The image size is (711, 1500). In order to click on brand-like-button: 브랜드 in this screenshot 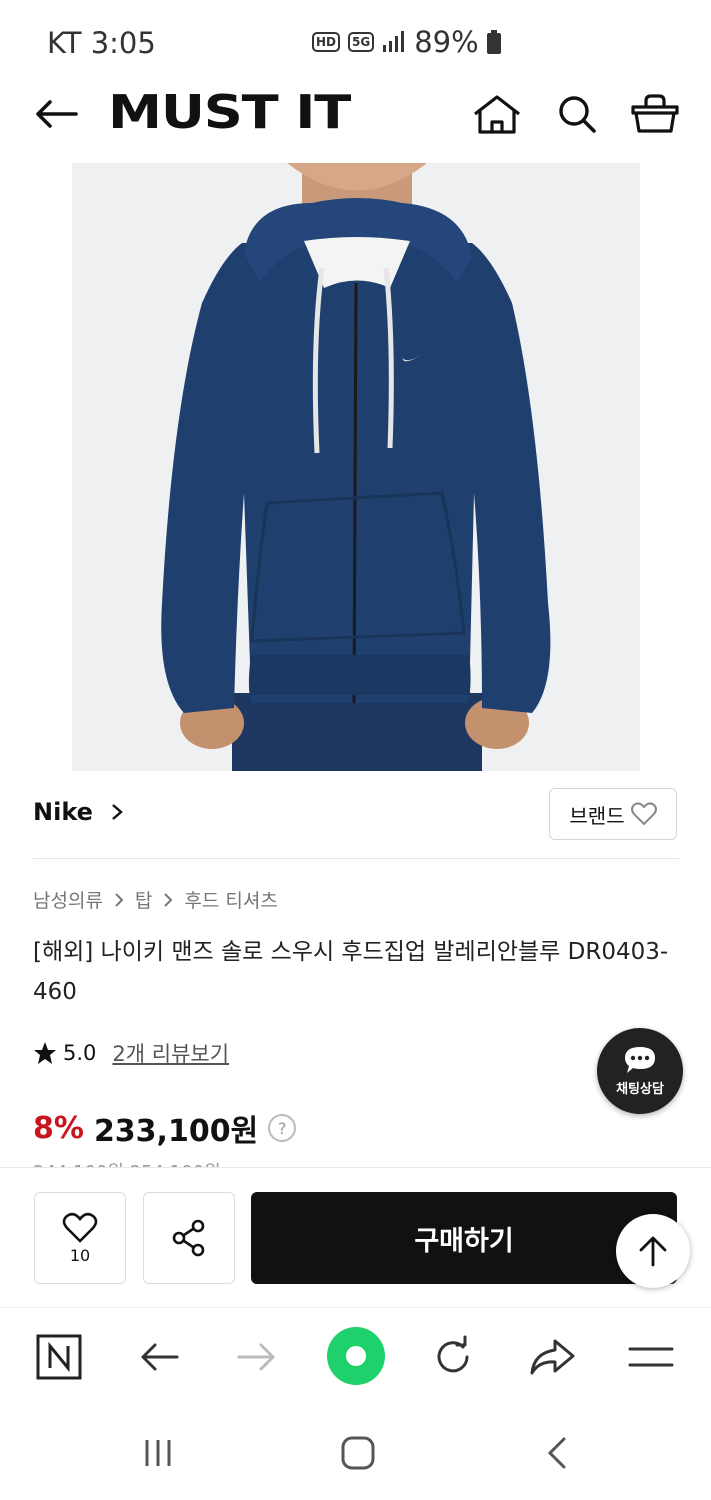, I will do `click(613, 814)`.